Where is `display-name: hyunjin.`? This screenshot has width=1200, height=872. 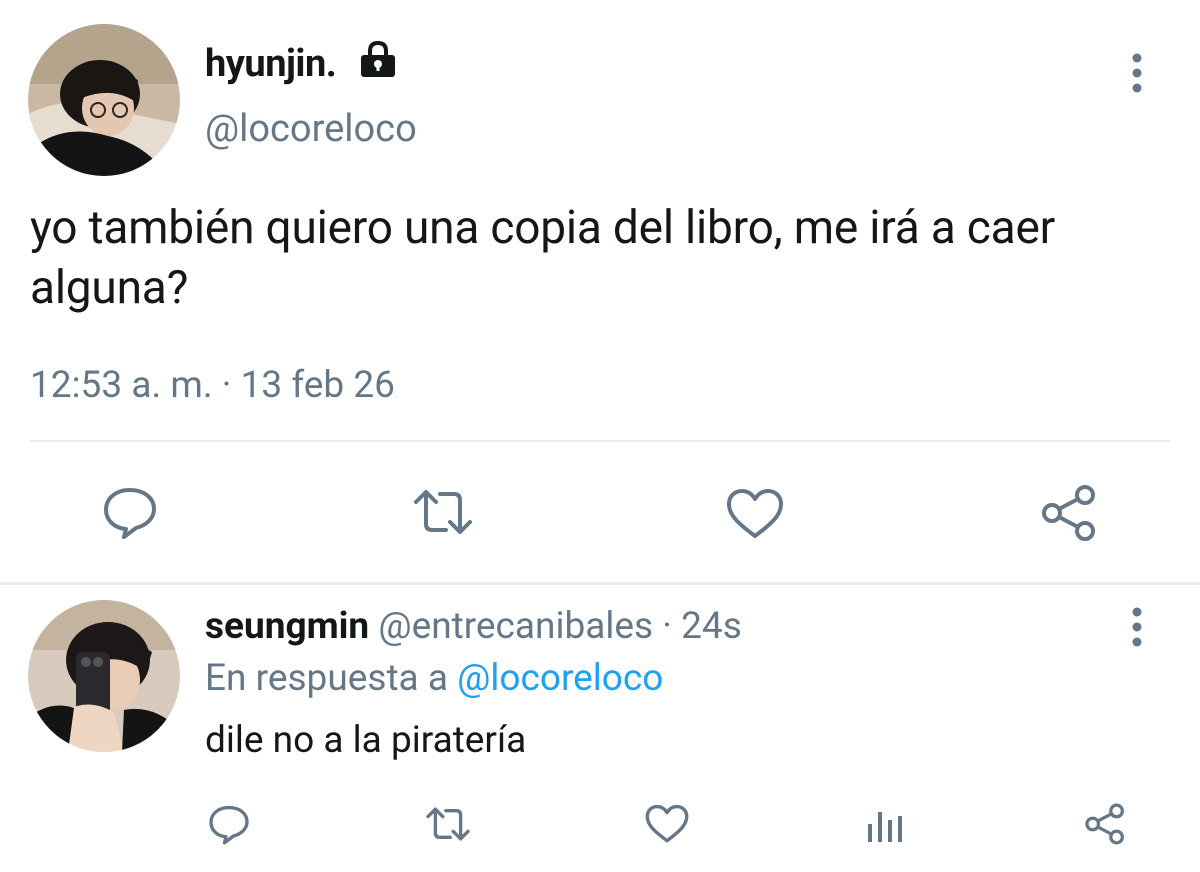
display-name: hyunjin. is located at coordinates (271, 64).